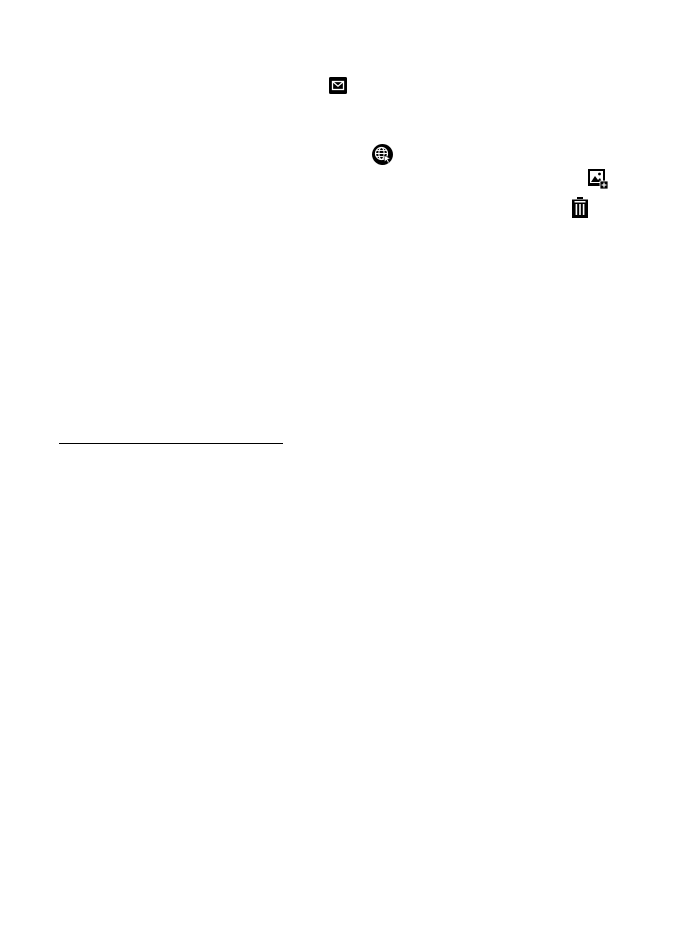  I want to click on globe-icon, so click(382, 154).